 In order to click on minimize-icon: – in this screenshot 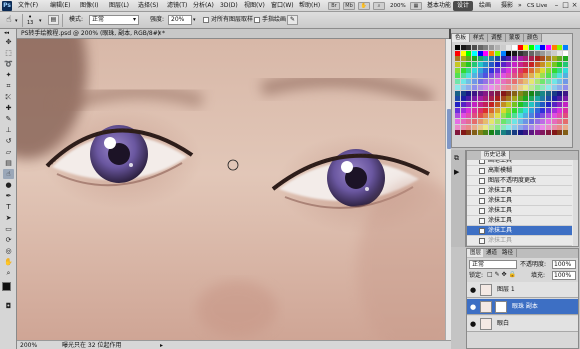, I will do `click(556, 5)`.